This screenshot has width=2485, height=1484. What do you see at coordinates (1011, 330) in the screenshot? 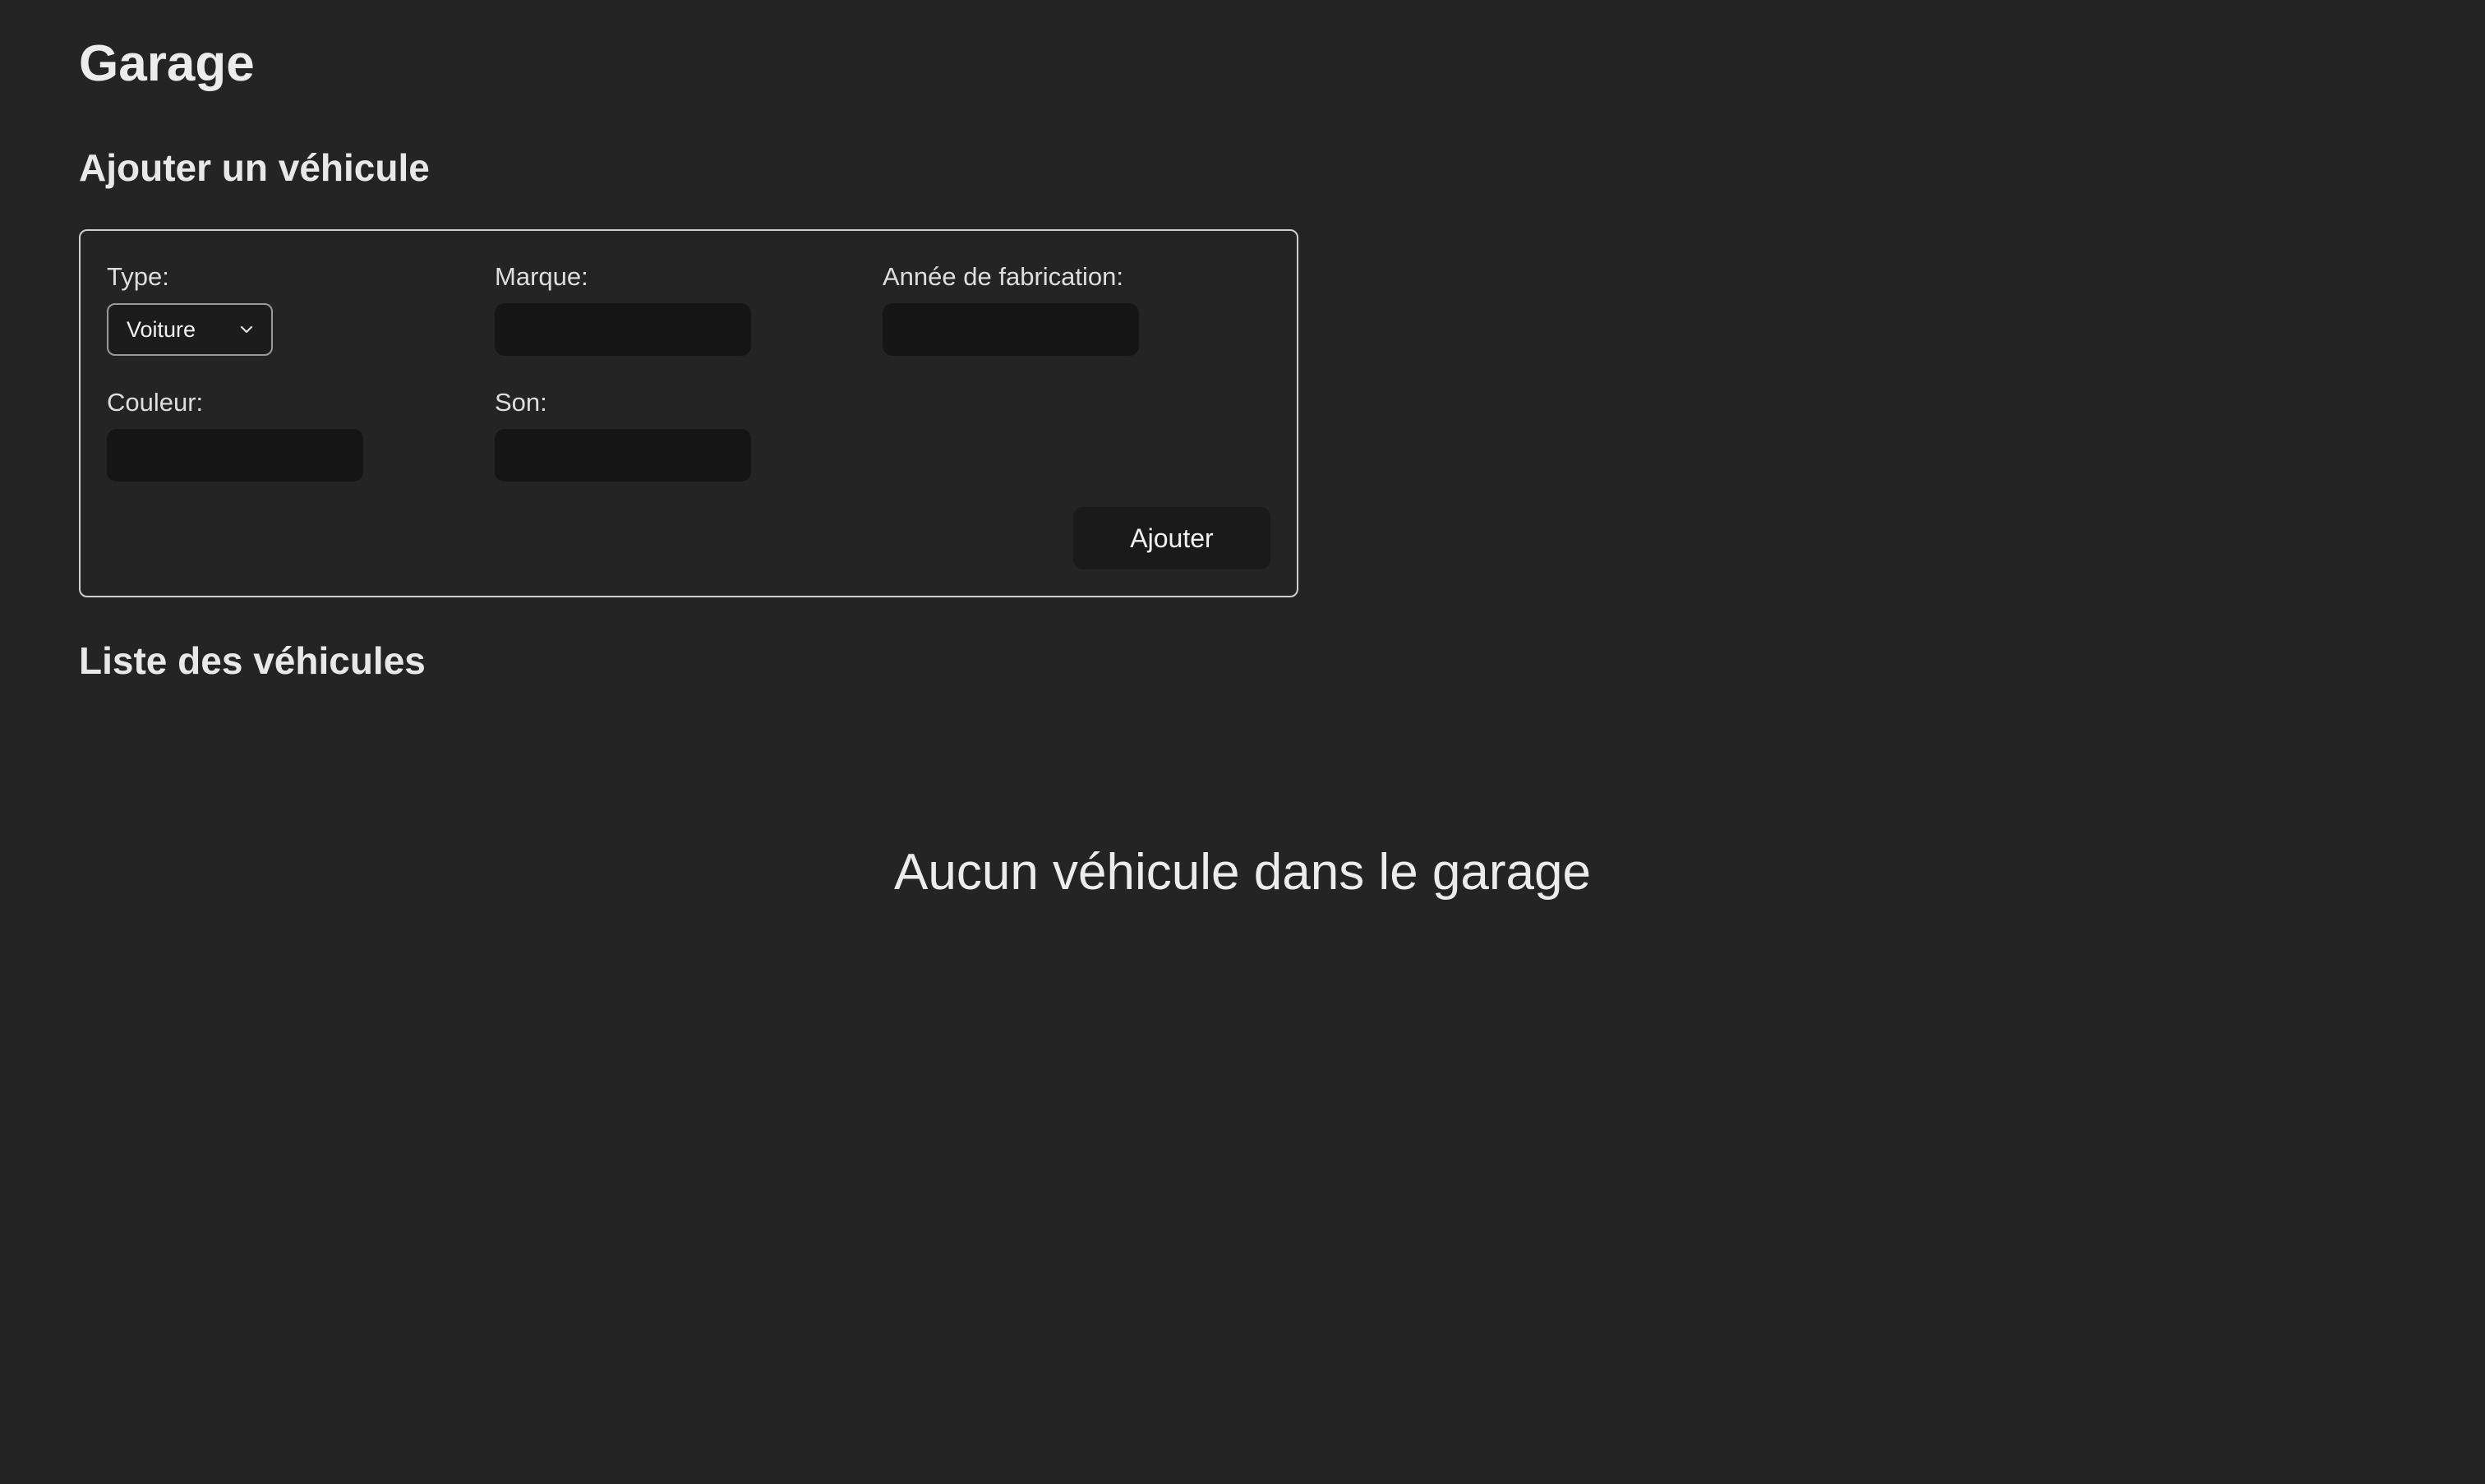
I see `annee-input` at bounding box center [1011, 330].